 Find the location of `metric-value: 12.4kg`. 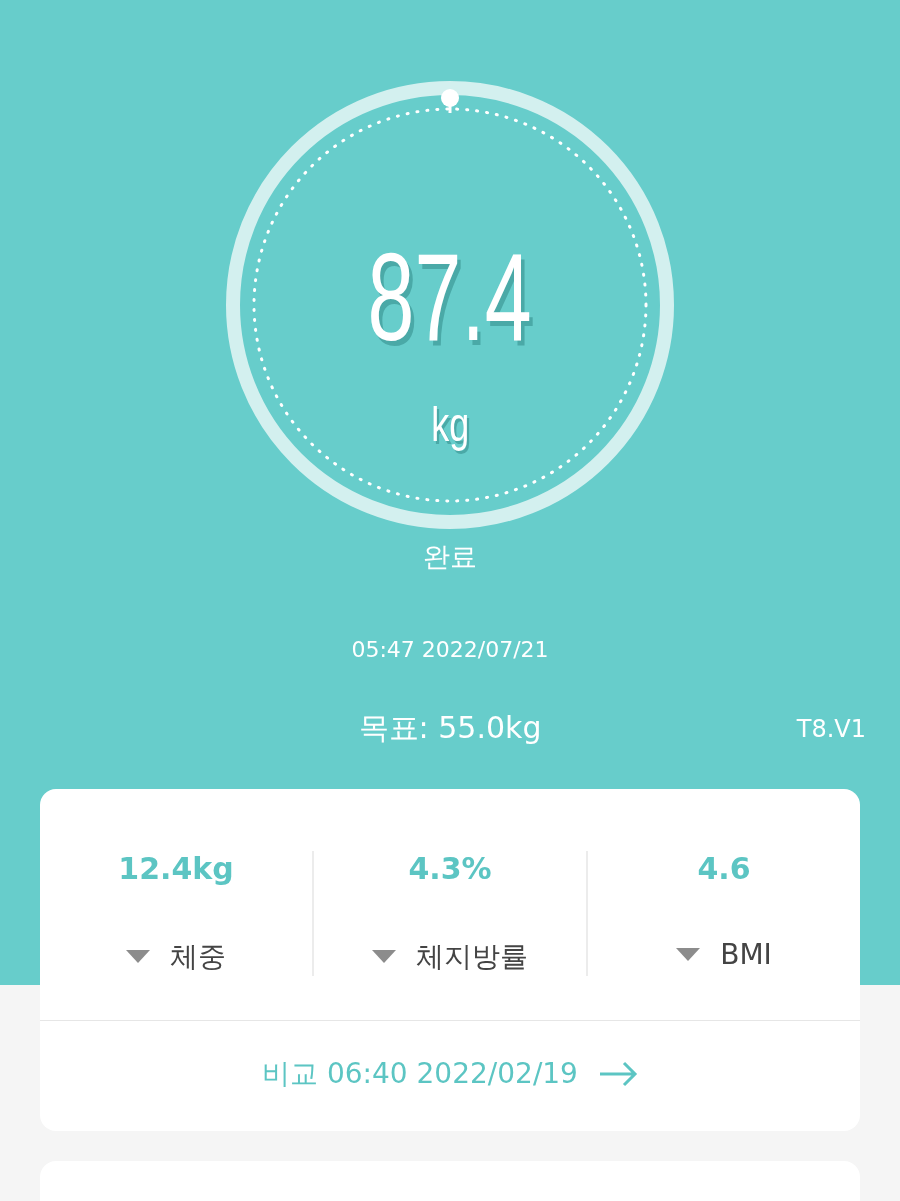

metric-value: 12.4kg is located at coordinates (176, 869).